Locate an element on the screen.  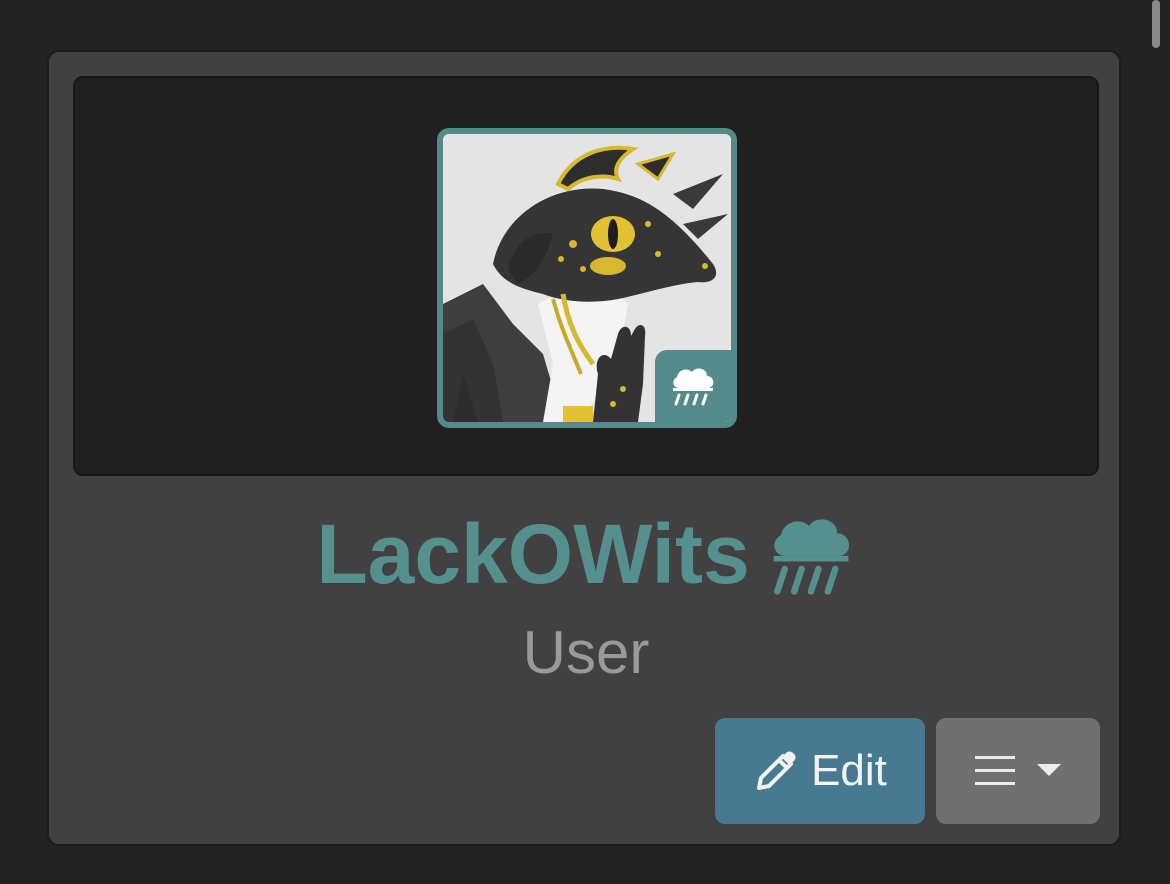
user-role: User is located at coordinates (586, 652).